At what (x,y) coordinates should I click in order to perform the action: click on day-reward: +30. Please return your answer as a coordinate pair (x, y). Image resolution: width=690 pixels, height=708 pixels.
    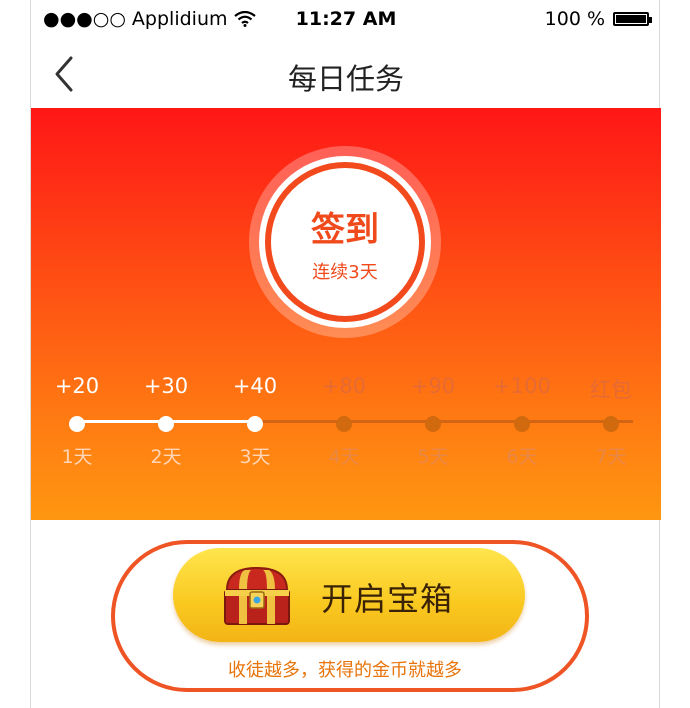
    Looking at the image, I should click on (166, 386).